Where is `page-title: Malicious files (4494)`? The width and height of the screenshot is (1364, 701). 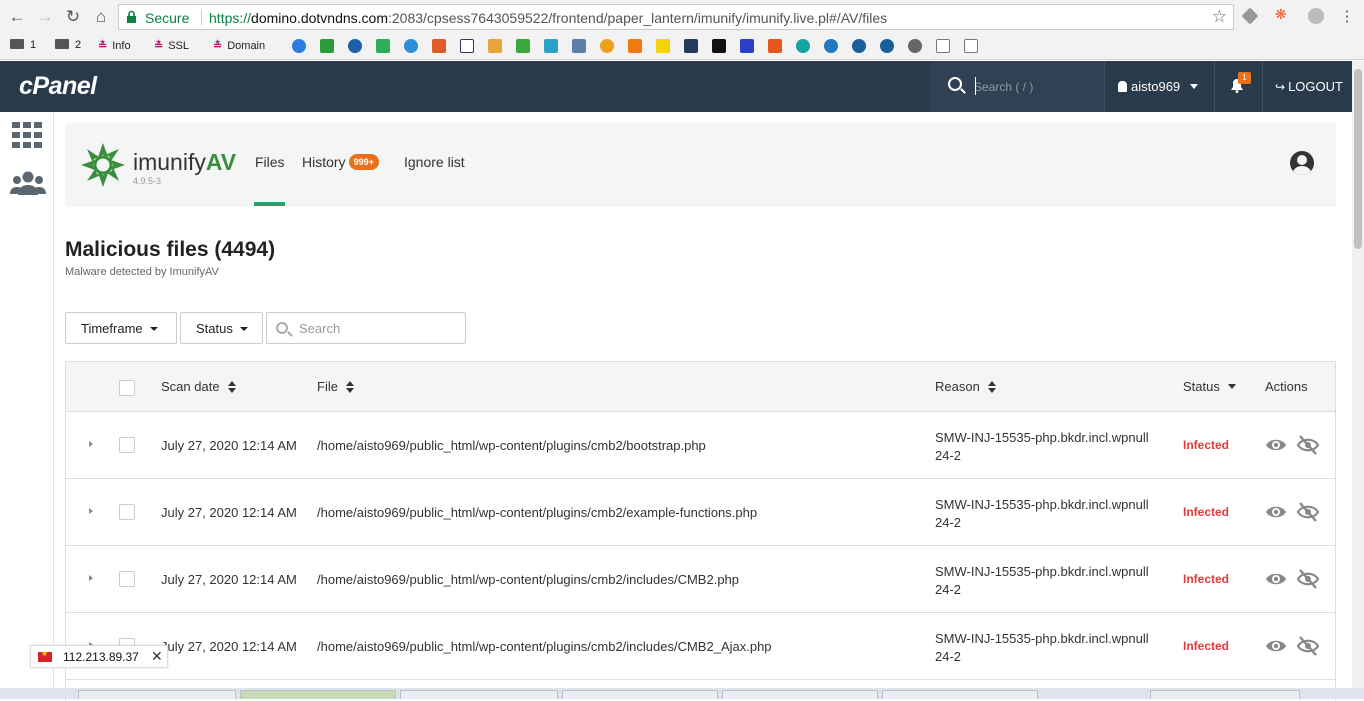
page-title: Malicious files (4494) is located at coordinates (170, 249).